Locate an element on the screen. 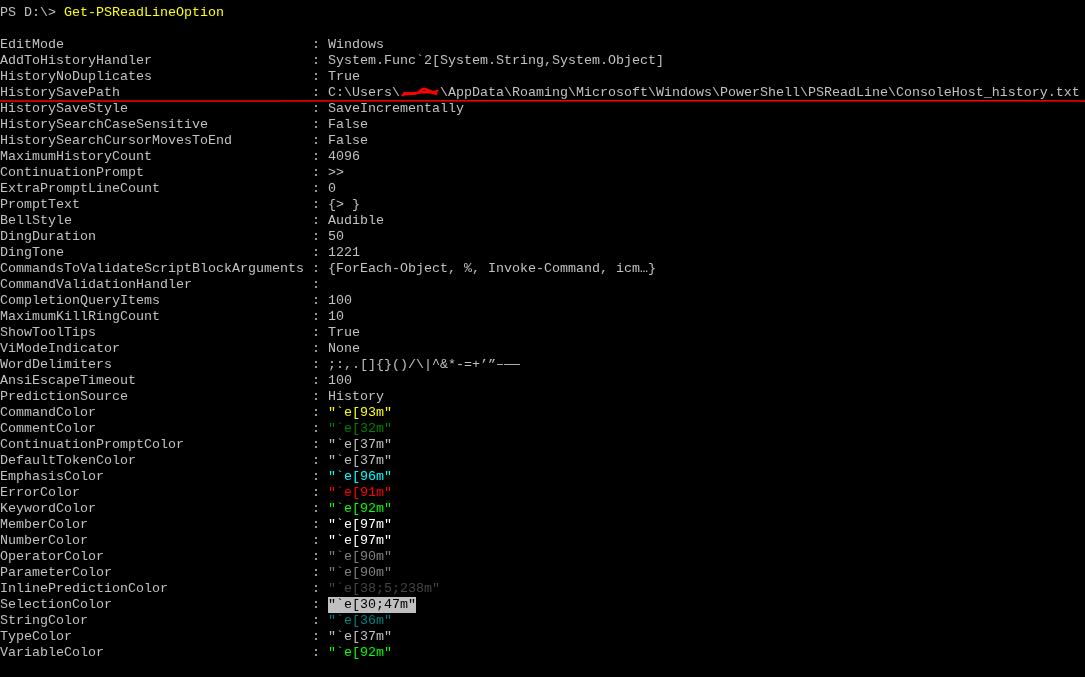 Image resolution: width=1085 pixels, height=677 pixels. option-value: True is located at coordinates (344, 333).